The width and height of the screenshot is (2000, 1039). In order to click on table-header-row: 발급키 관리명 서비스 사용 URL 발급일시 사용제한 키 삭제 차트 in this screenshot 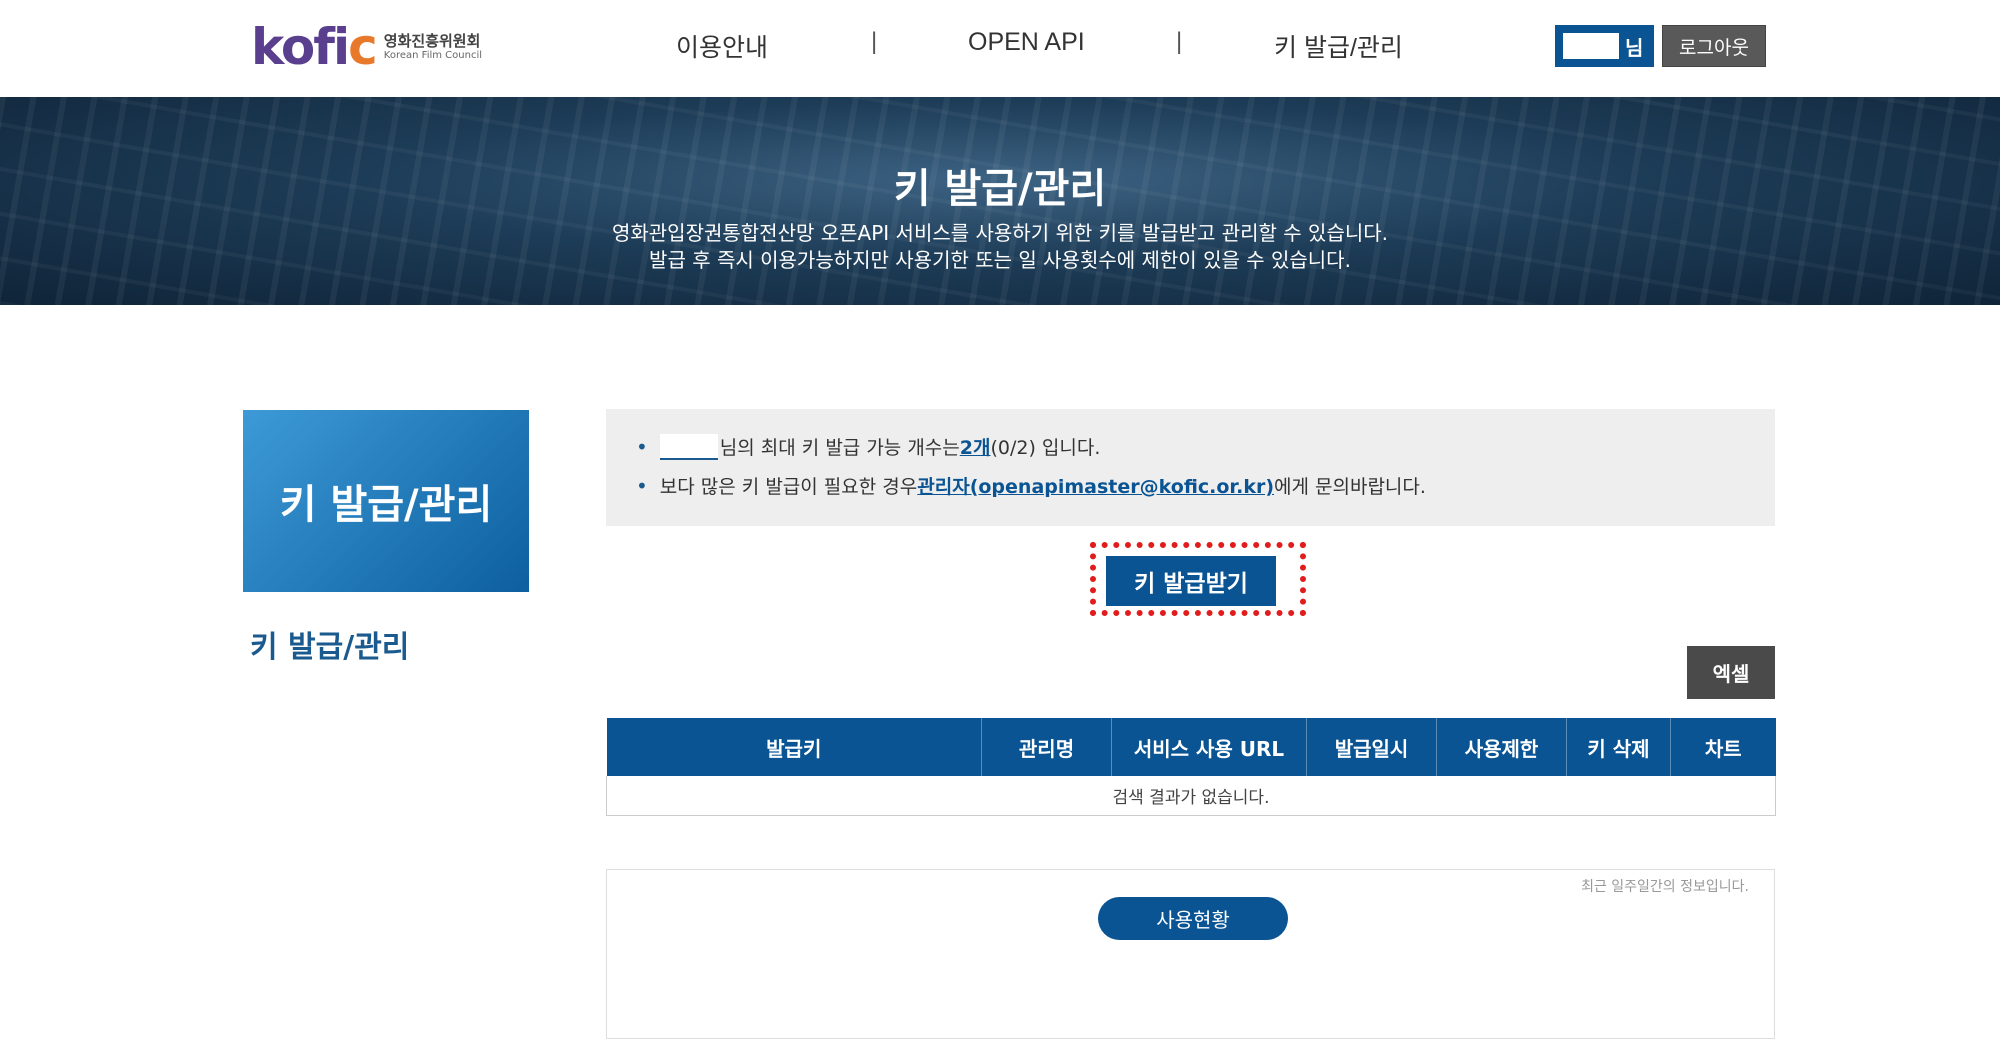, I will do `click(1191, 747)`.